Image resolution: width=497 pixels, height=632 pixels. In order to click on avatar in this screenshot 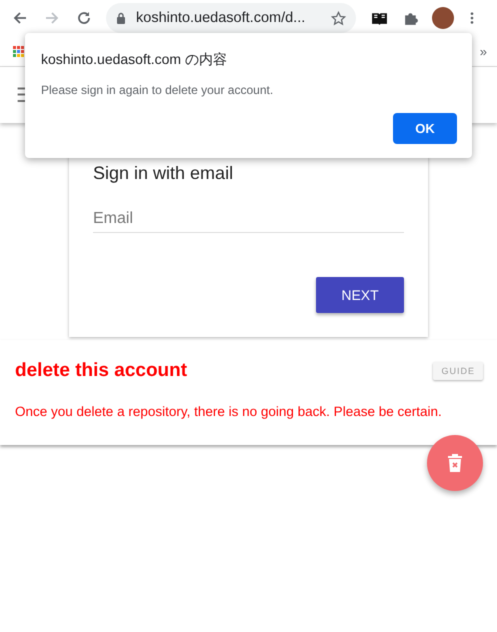, I will do `click(443, 18)`.